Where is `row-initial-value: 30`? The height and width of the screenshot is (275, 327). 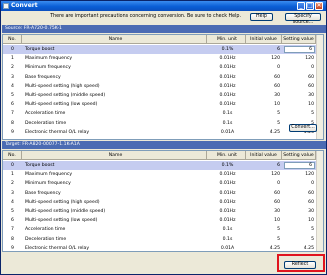 row-initial-value: 30 is located at coordinates (277, 211).